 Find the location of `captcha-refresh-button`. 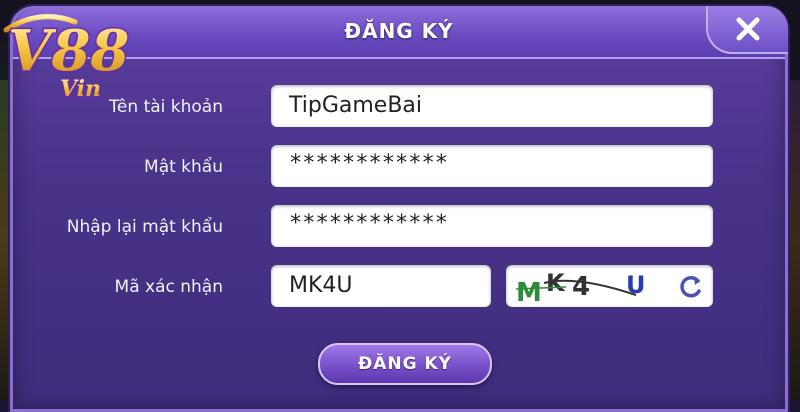

captcha-refresh-button is located at coordinates (691, 287).